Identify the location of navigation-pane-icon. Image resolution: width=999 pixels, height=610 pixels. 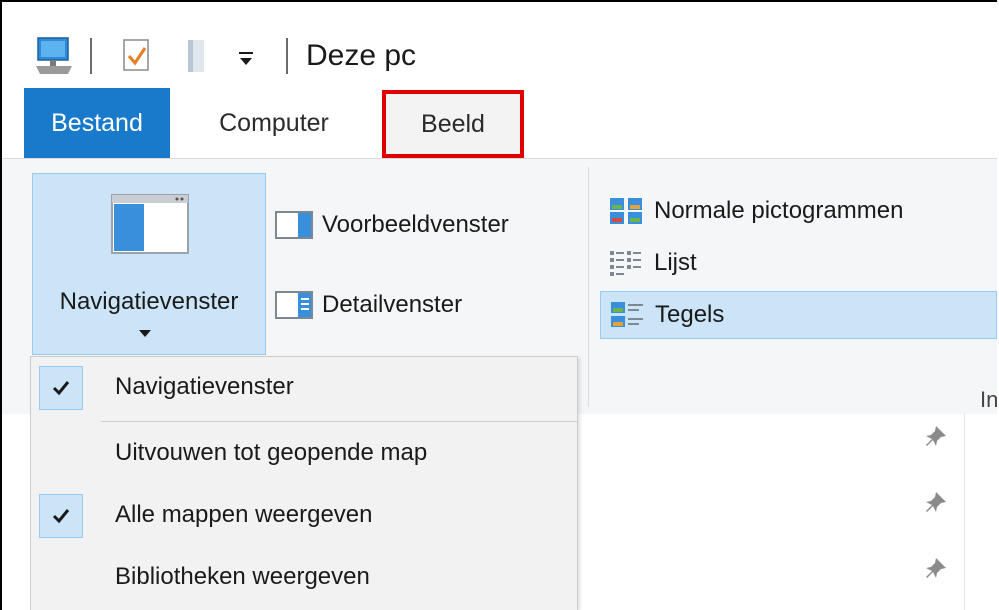
(150, 224).